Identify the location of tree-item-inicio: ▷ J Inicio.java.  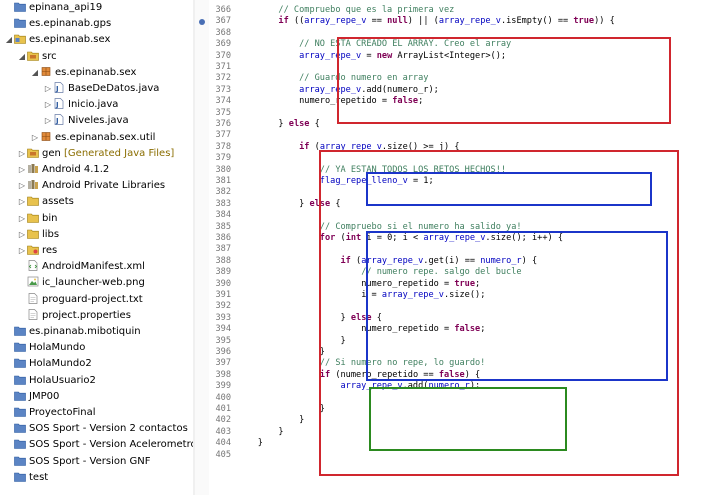
(80, 105).